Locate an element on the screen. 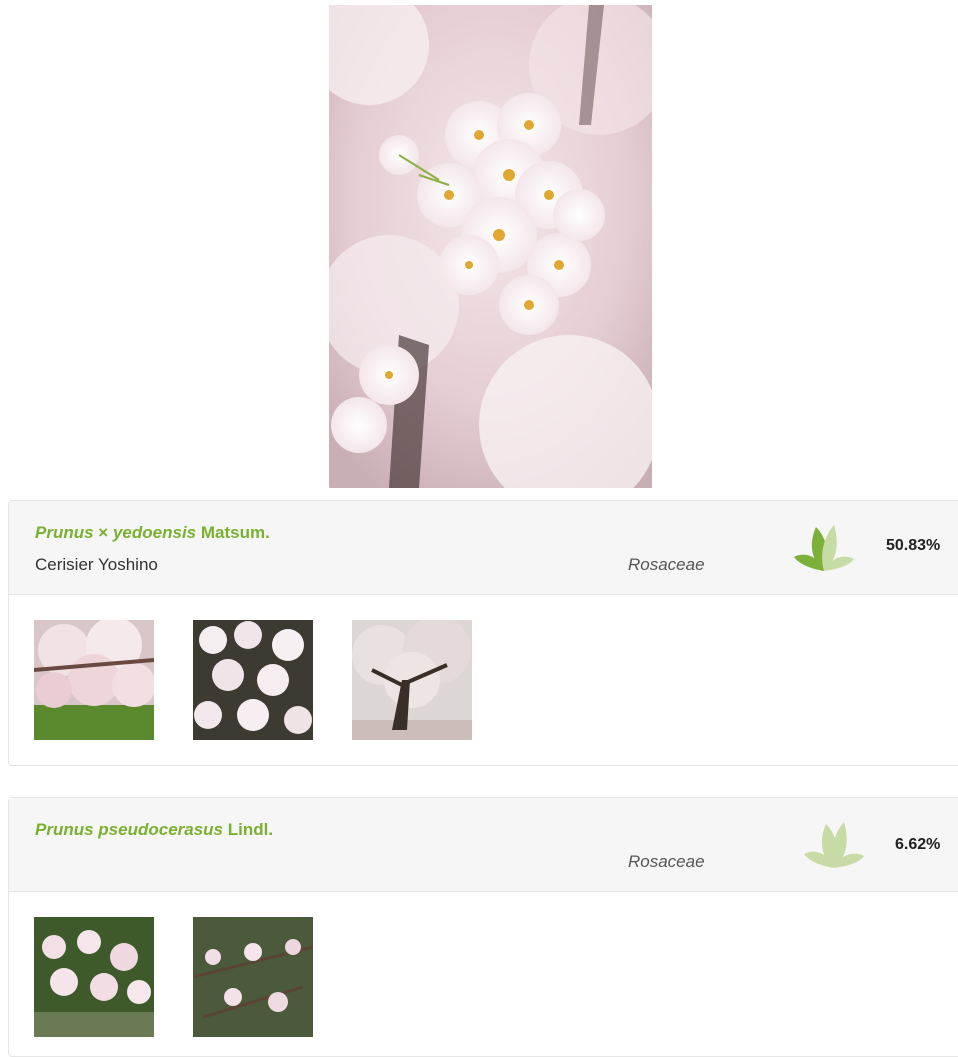 Image resolution: width=958 pixels, height=1057 pixels. species-epithet: pseudocerasus is located at coordinates (161, 829).